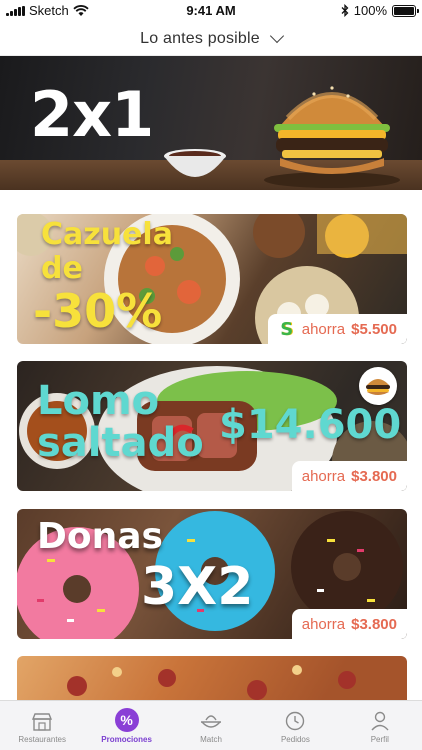 The image size is (422, 750). Describe the element at coordinates (197, 587) in the screenshot. I see `promo-deal: 3X2` at that location.